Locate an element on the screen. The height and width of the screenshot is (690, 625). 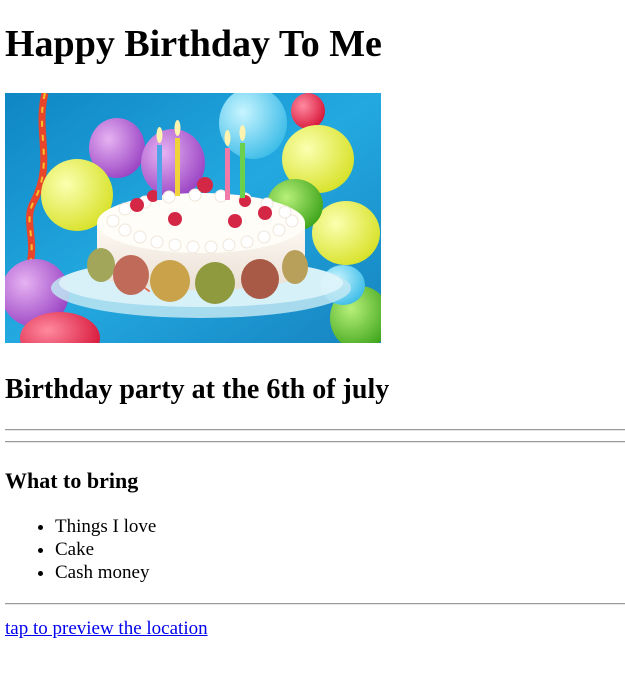
location-preview-link: tap to preview the location is located at coordinates (106, 628).